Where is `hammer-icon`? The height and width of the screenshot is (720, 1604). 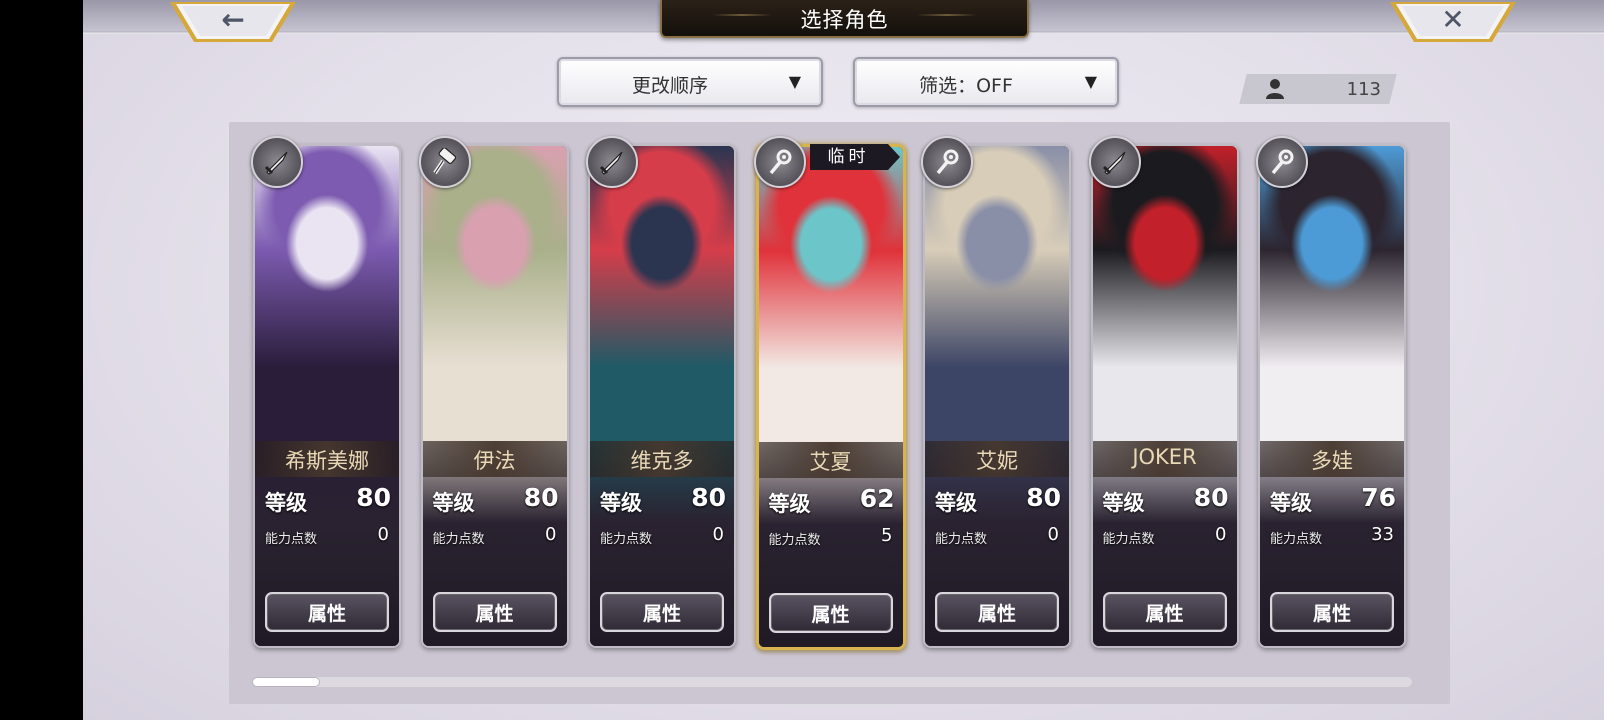
hammer-icon is located at coordinates (444, 162).